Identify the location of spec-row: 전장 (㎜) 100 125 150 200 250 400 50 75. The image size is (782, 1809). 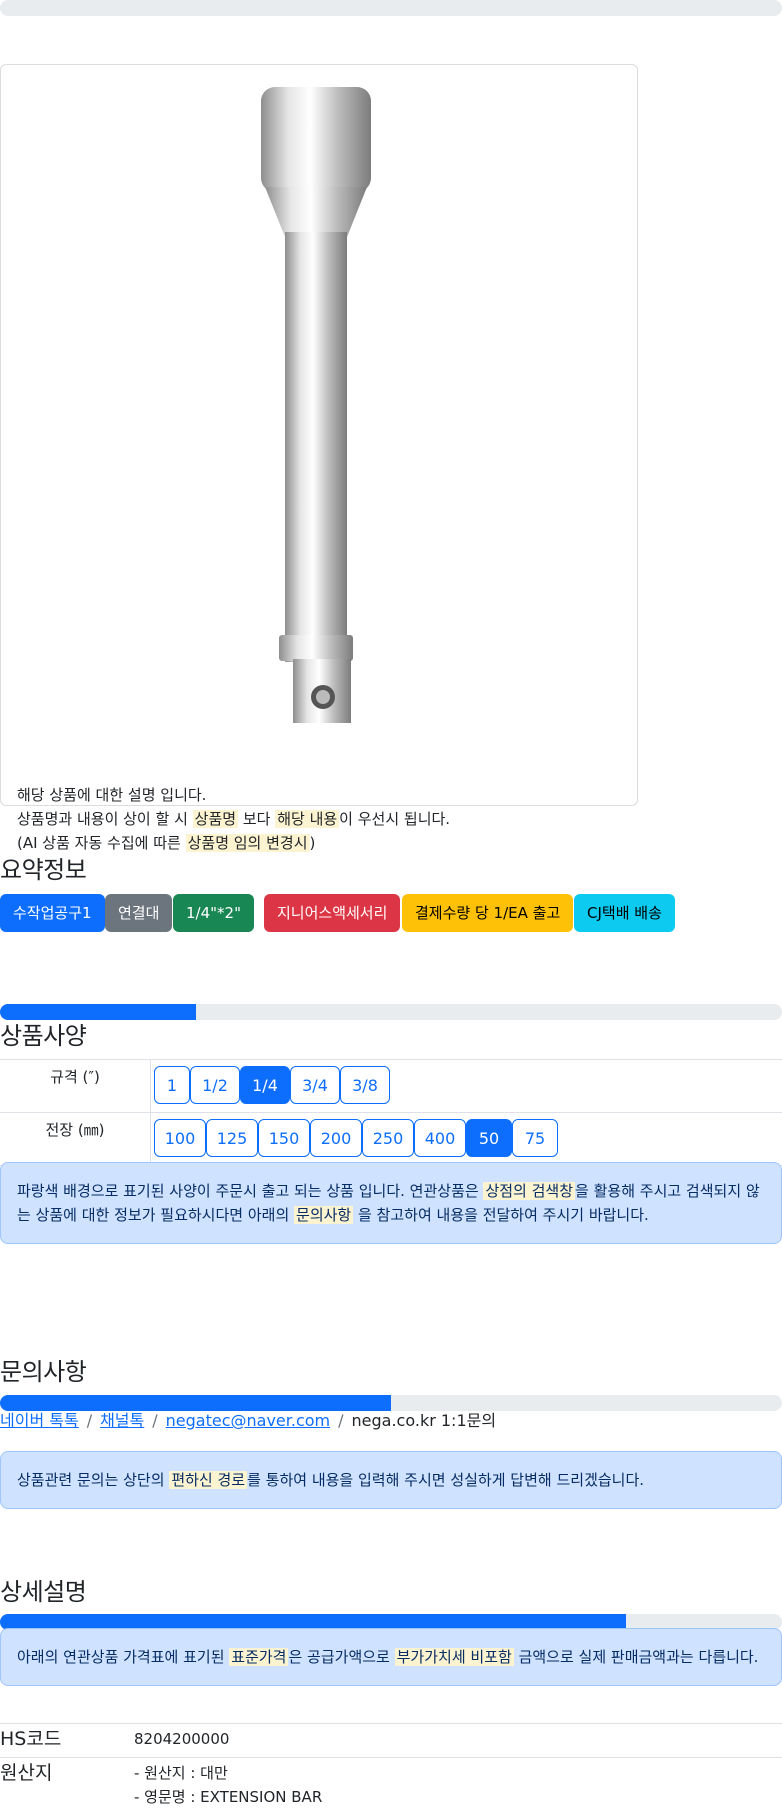
(391, 1139).